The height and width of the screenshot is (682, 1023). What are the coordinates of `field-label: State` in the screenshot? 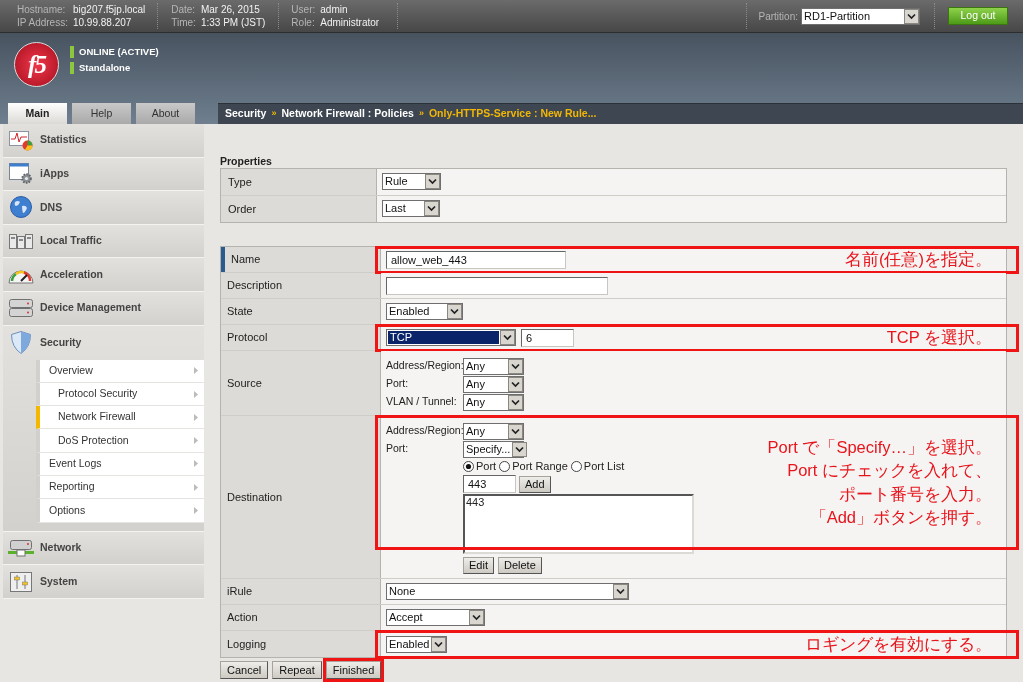 It's located at (301, 311).